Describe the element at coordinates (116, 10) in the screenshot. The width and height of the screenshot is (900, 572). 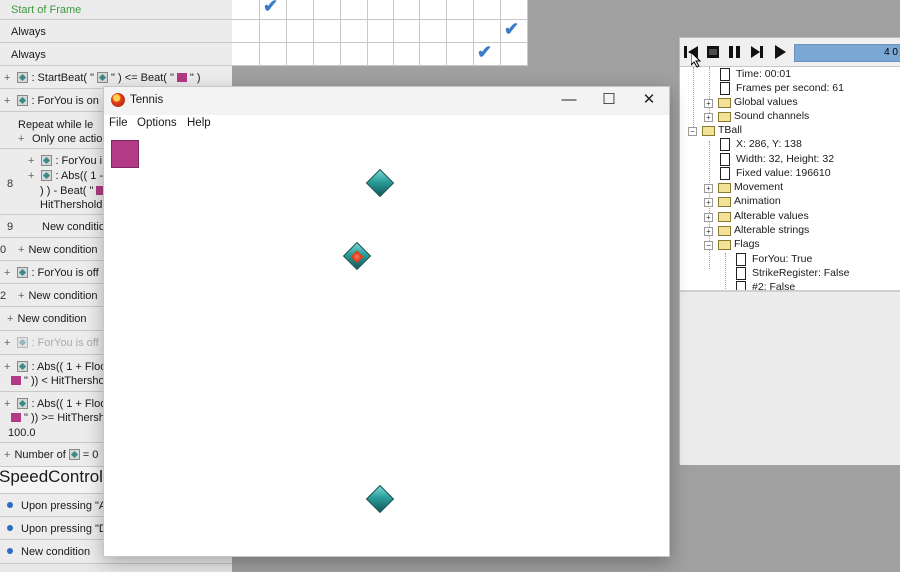
I see `event-row-start-of-frame: Start of Frame` at that location.